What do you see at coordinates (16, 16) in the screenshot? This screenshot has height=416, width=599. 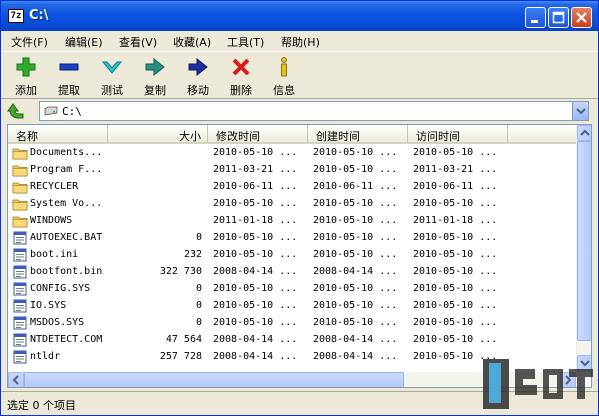 I see `app-7z-icon: 7z` at bounding box center [16, 16].